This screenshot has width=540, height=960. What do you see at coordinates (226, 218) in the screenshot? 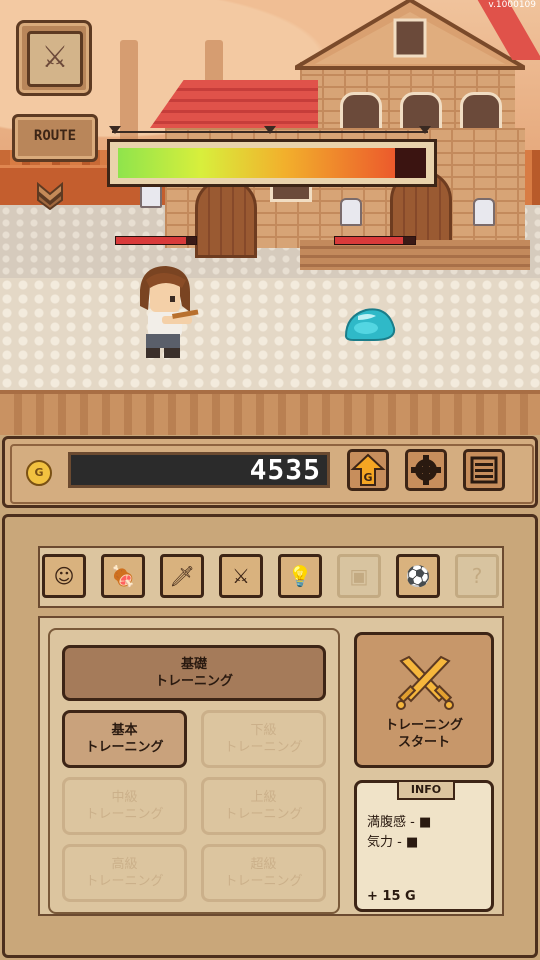
I see `wooden-door` at bounding box center [226, 218].